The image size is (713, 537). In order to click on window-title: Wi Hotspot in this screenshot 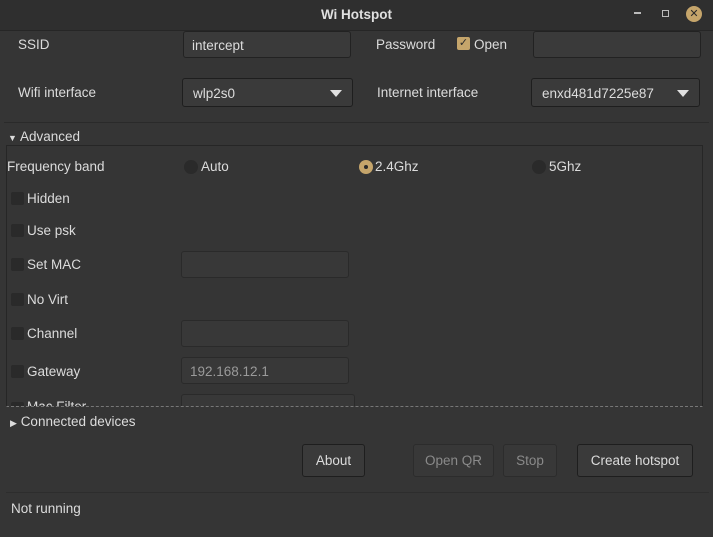, I will do `click(356, 14)`.